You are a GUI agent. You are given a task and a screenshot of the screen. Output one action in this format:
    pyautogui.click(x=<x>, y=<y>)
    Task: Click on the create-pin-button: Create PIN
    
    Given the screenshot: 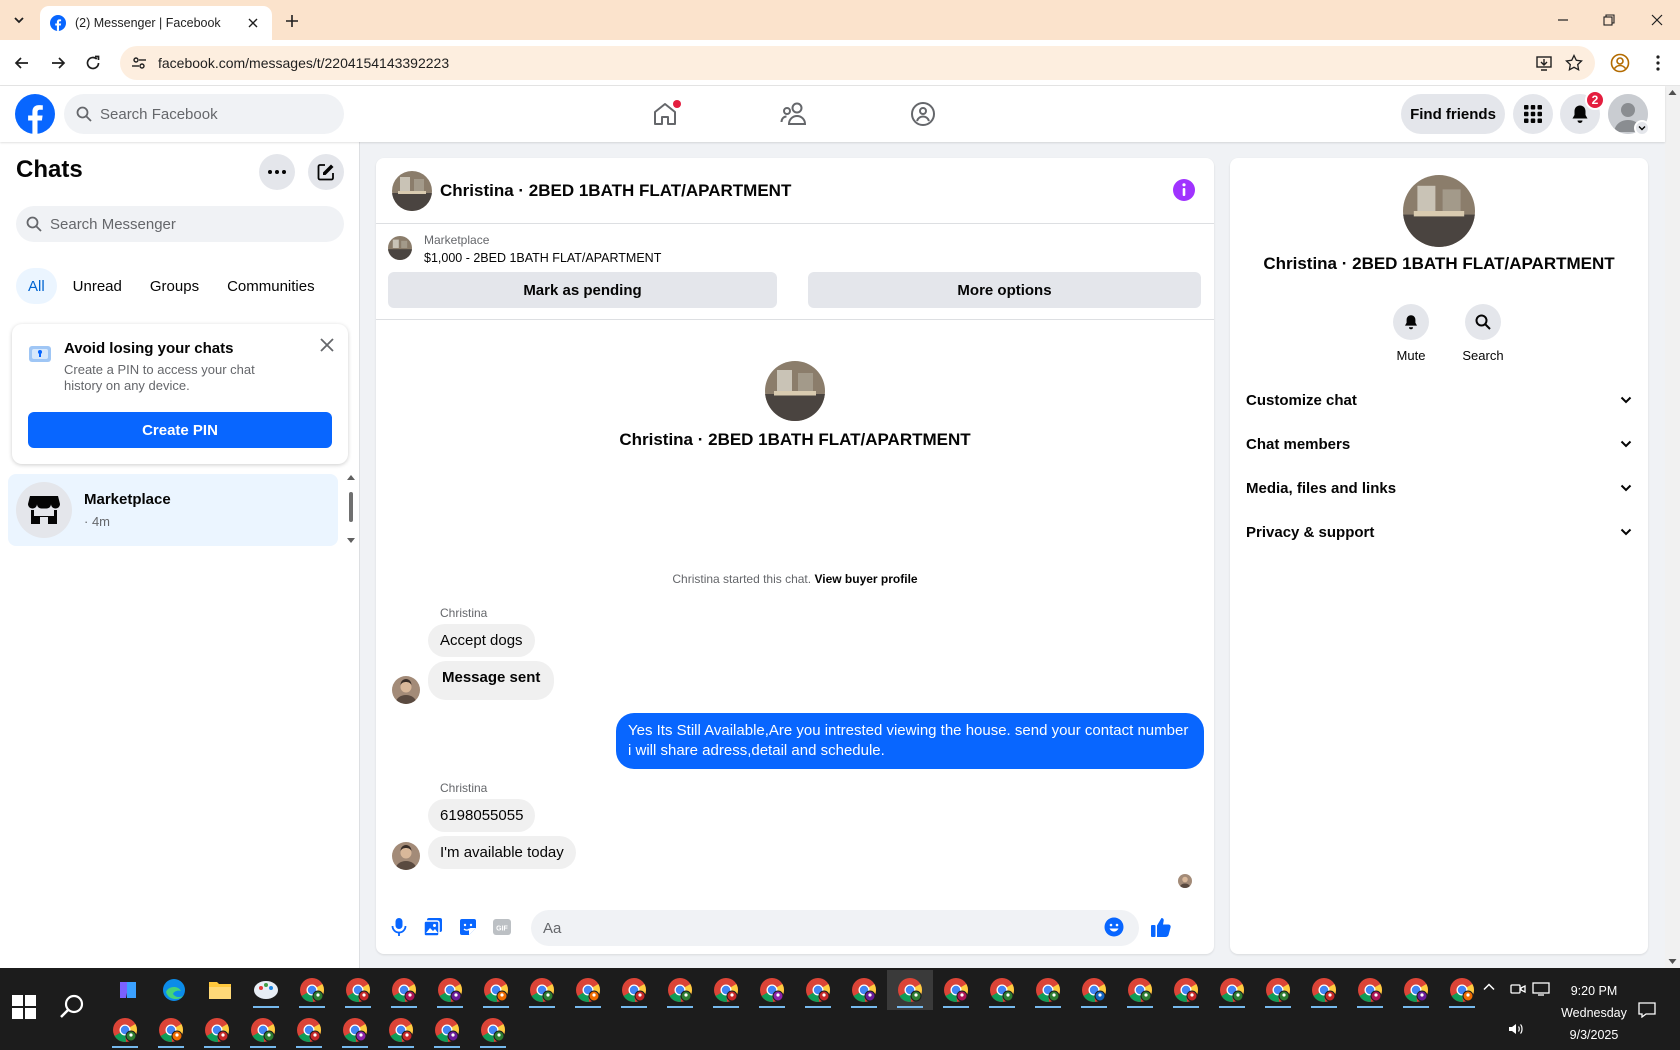 What is the action you would take?
    pyautogui.click(x=180, y=430)
    